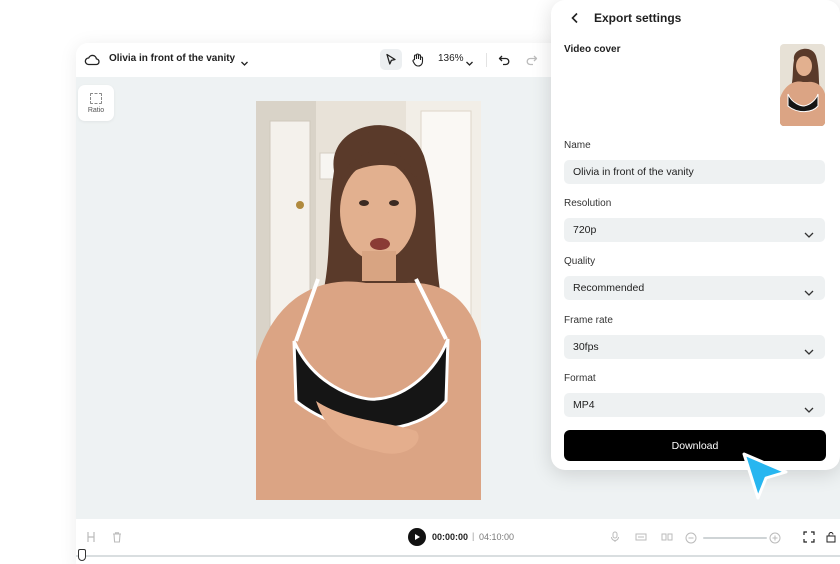  Describe the element at coordinates (775, 538) in the screenshot. I see `zoom-in-icon` at that location.